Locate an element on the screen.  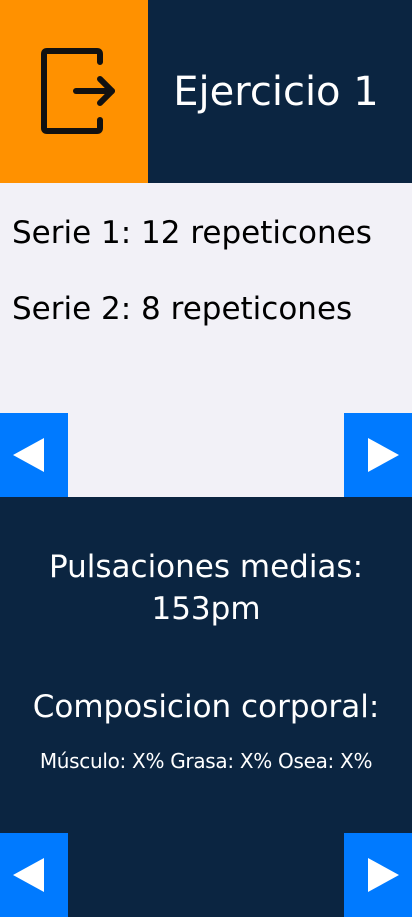
composition-label: Composicion corporal: is located at coordinates (206, 707).